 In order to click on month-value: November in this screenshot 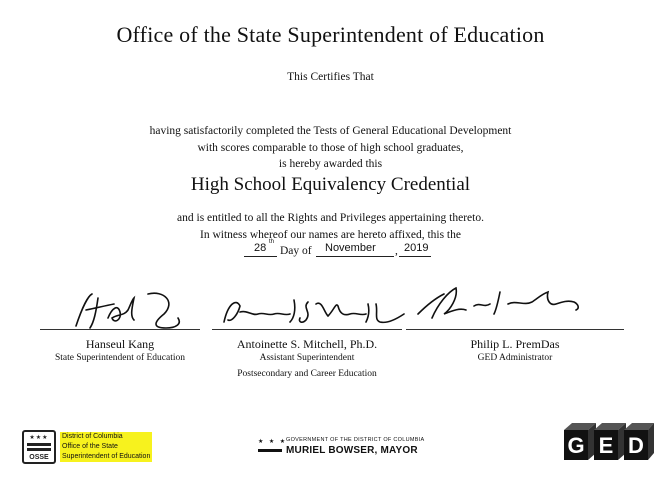, I will do `click(350, 248)`.